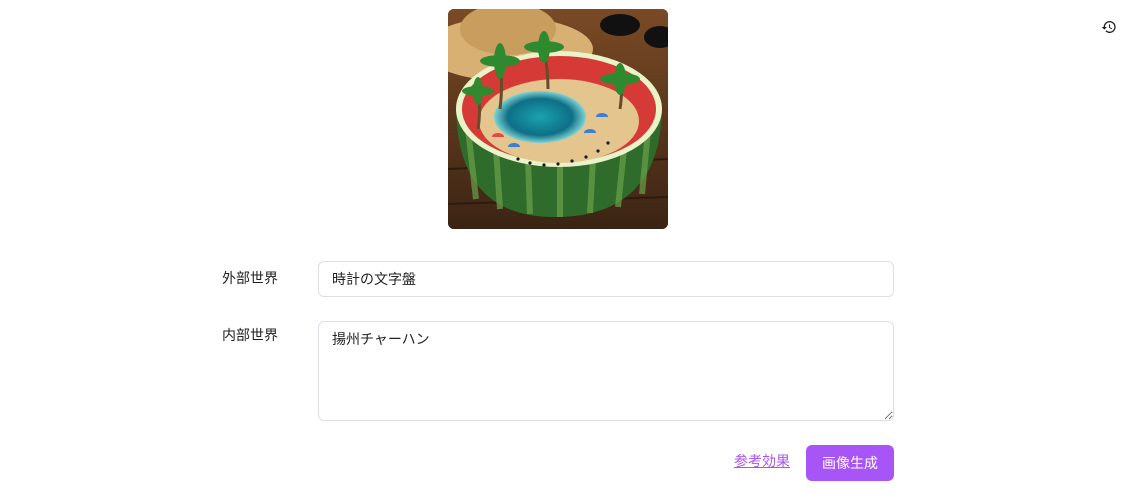 The height and width of the screenshot is (494, 1126). What do you see at coordinates (558, 119) in the screenshot?
I see `preview-image` at bounding box center [558, 119].